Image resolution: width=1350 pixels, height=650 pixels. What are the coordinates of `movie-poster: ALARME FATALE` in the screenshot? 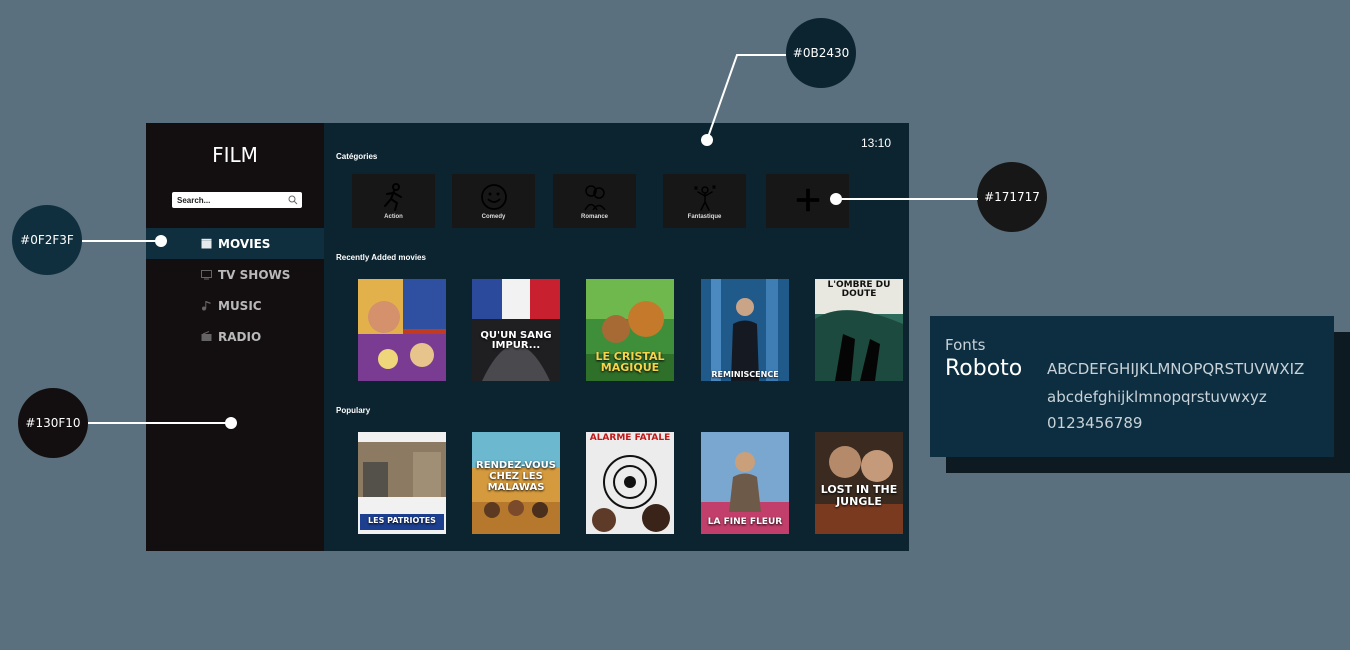 It's located at (630, 483).